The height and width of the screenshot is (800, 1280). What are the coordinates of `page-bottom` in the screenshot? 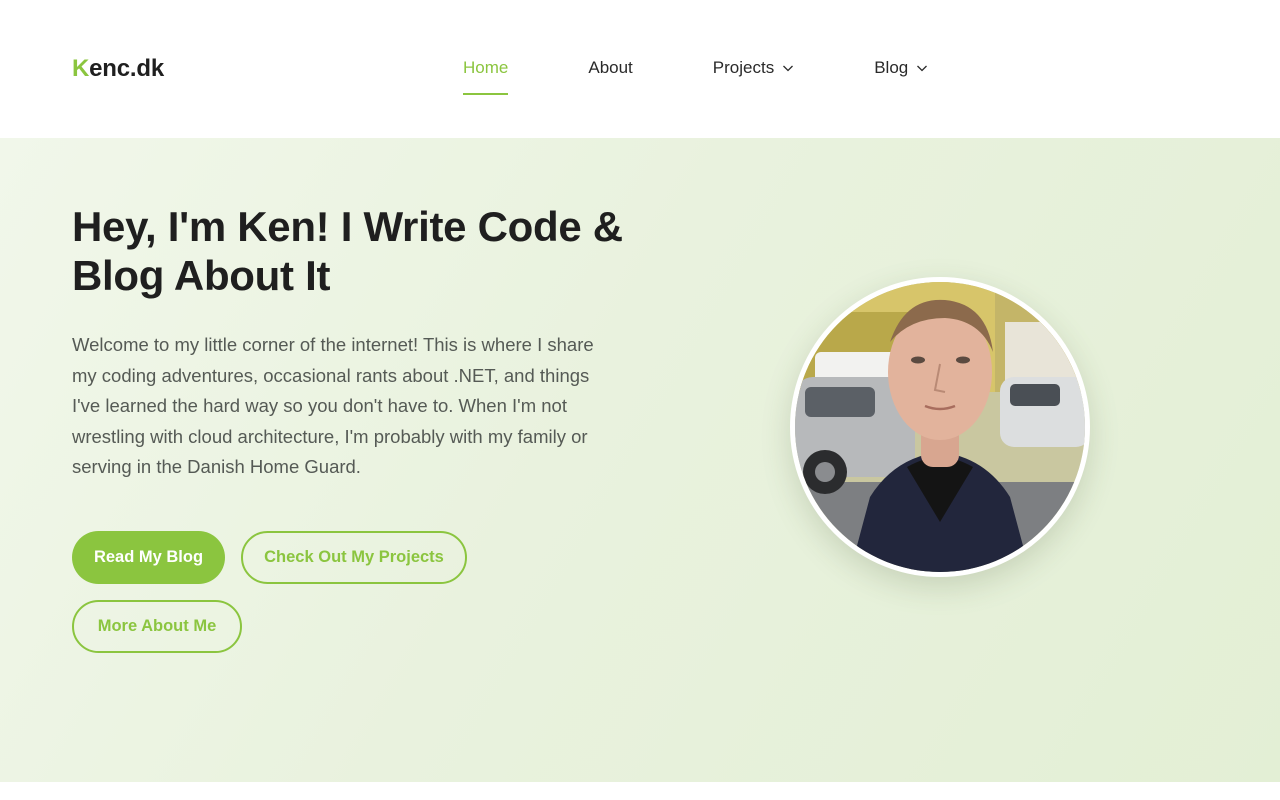 It's located at (640, 791).